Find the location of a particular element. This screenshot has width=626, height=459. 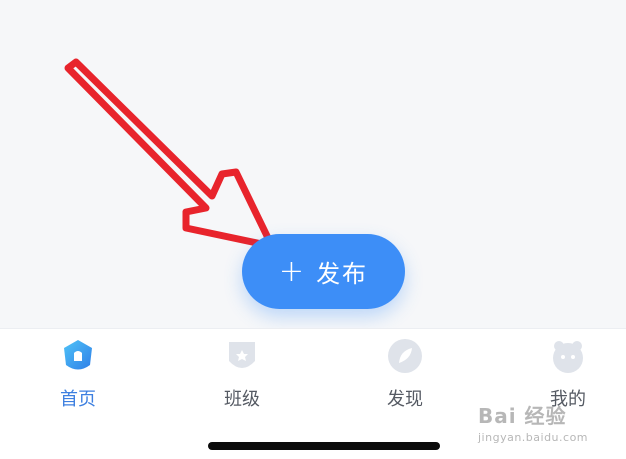

watermark-main: Bai 经验 is located at coordinates (522, 416).